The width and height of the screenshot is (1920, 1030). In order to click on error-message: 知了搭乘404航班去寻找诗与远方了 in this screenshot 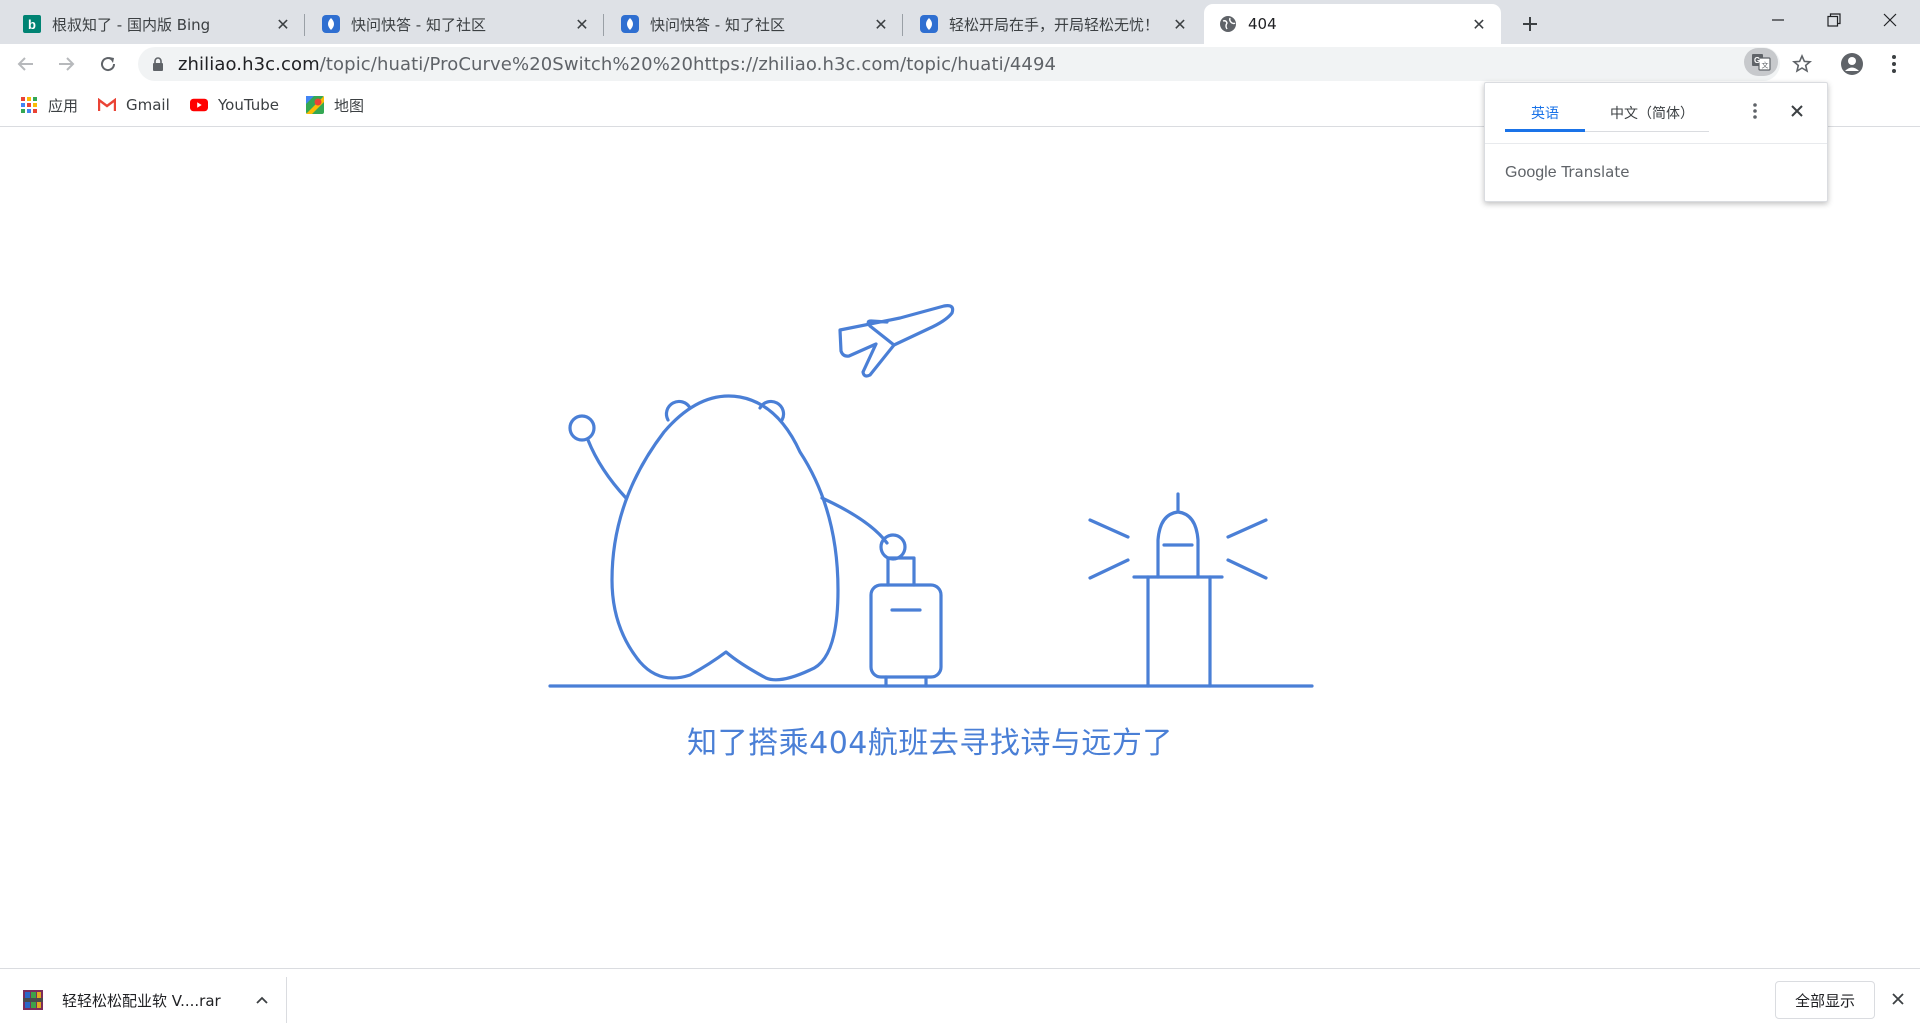, I will do `click(930, 743)`.